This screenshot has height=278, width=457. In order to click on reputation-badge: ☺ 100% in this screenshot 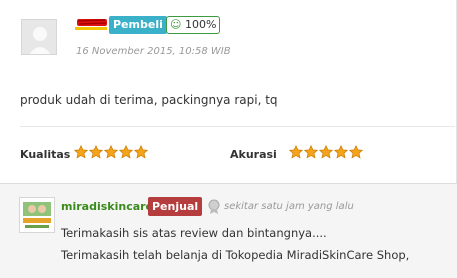, I will do `click(193, 25)`.